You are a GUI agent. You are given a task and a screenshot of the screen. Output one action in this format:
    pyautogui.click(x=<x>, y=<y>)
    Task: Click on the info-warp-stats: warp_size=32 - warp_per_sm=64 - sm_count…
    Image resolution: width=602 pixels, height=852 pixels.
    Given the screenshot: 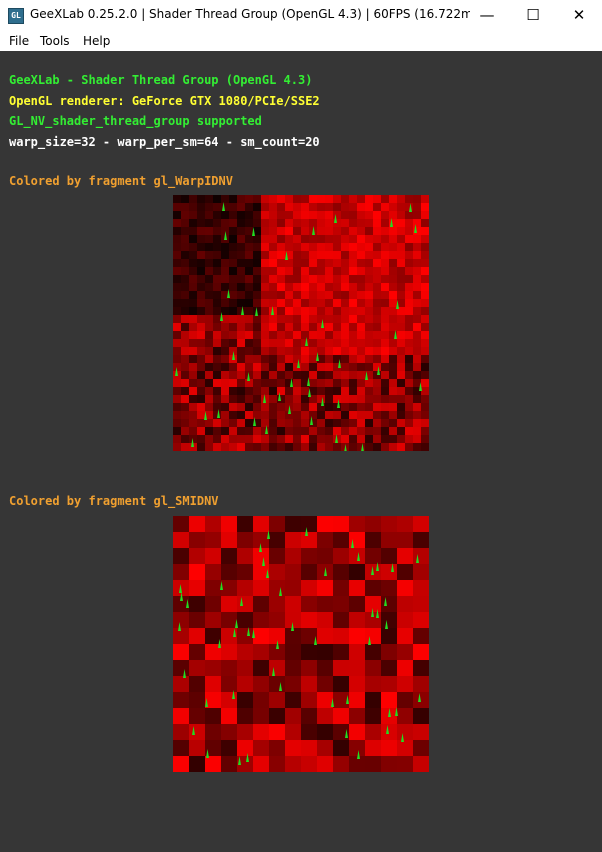 What is the action you would take?
    pyautogui.click(x=164, y=142)
    